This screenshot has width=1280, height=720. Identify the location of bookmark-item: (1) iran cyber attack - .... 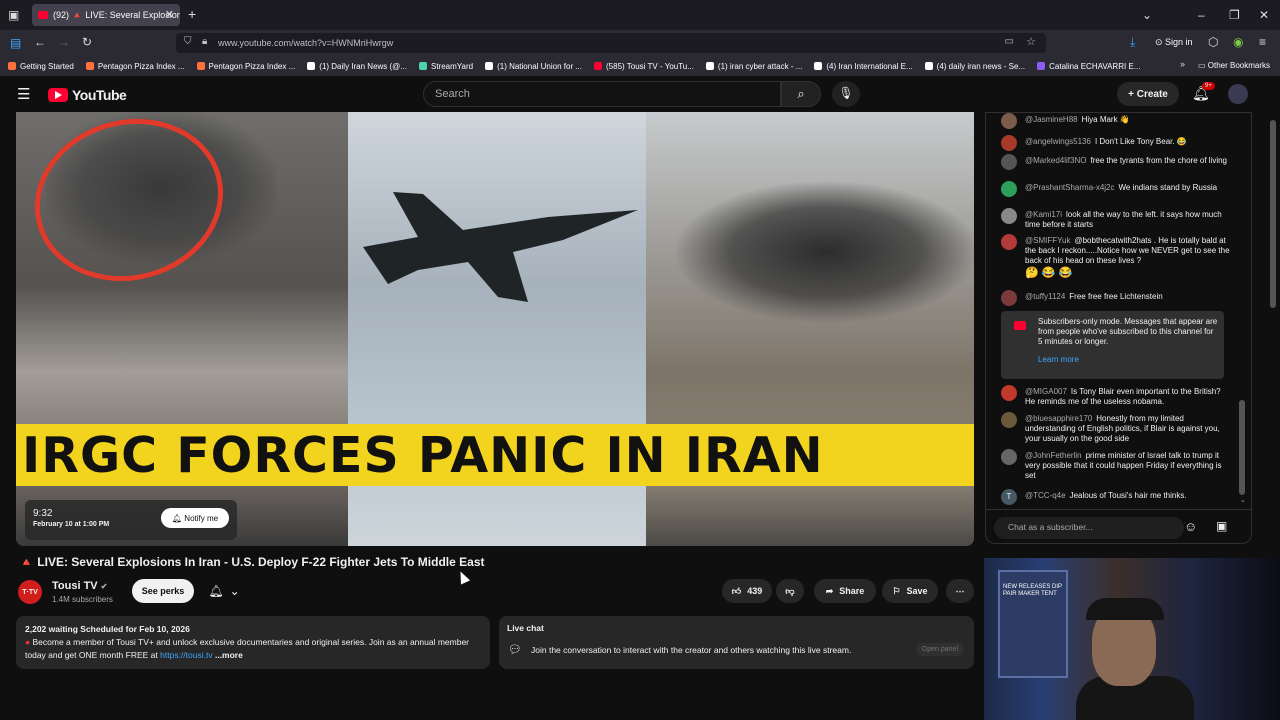
(753, 66).